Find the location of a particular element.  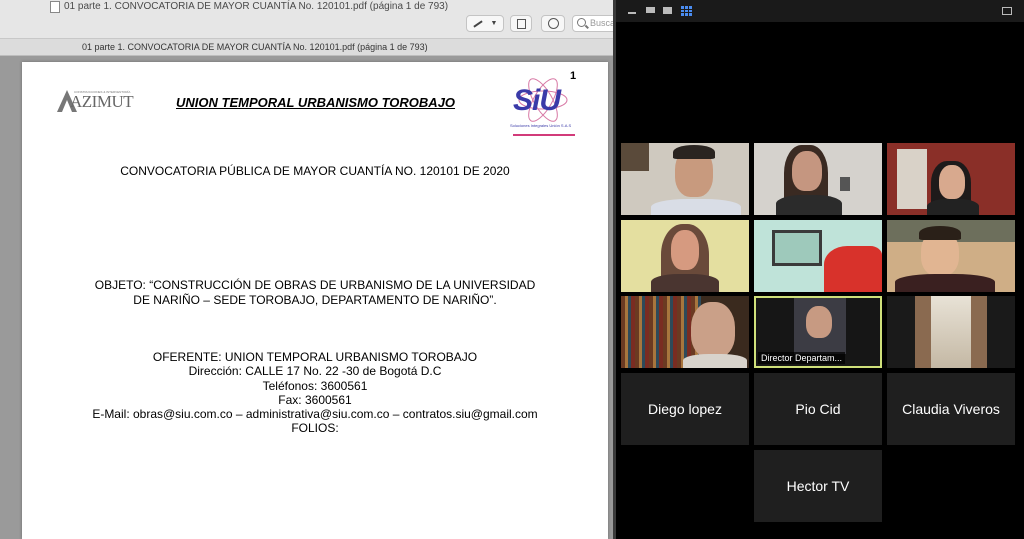

annotate-button is located at coordinates (553, 23).